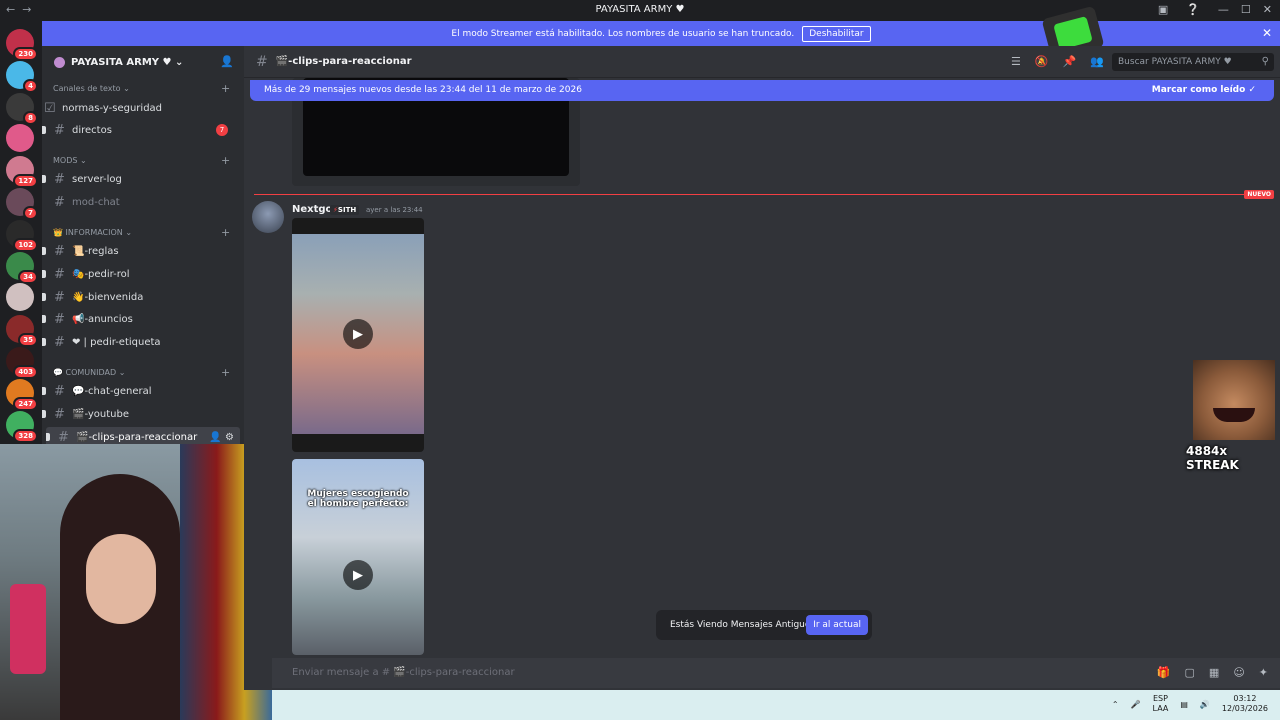  I want to click on channel-title: 🎬-clips-para-reaccionar, so click(343, 61).